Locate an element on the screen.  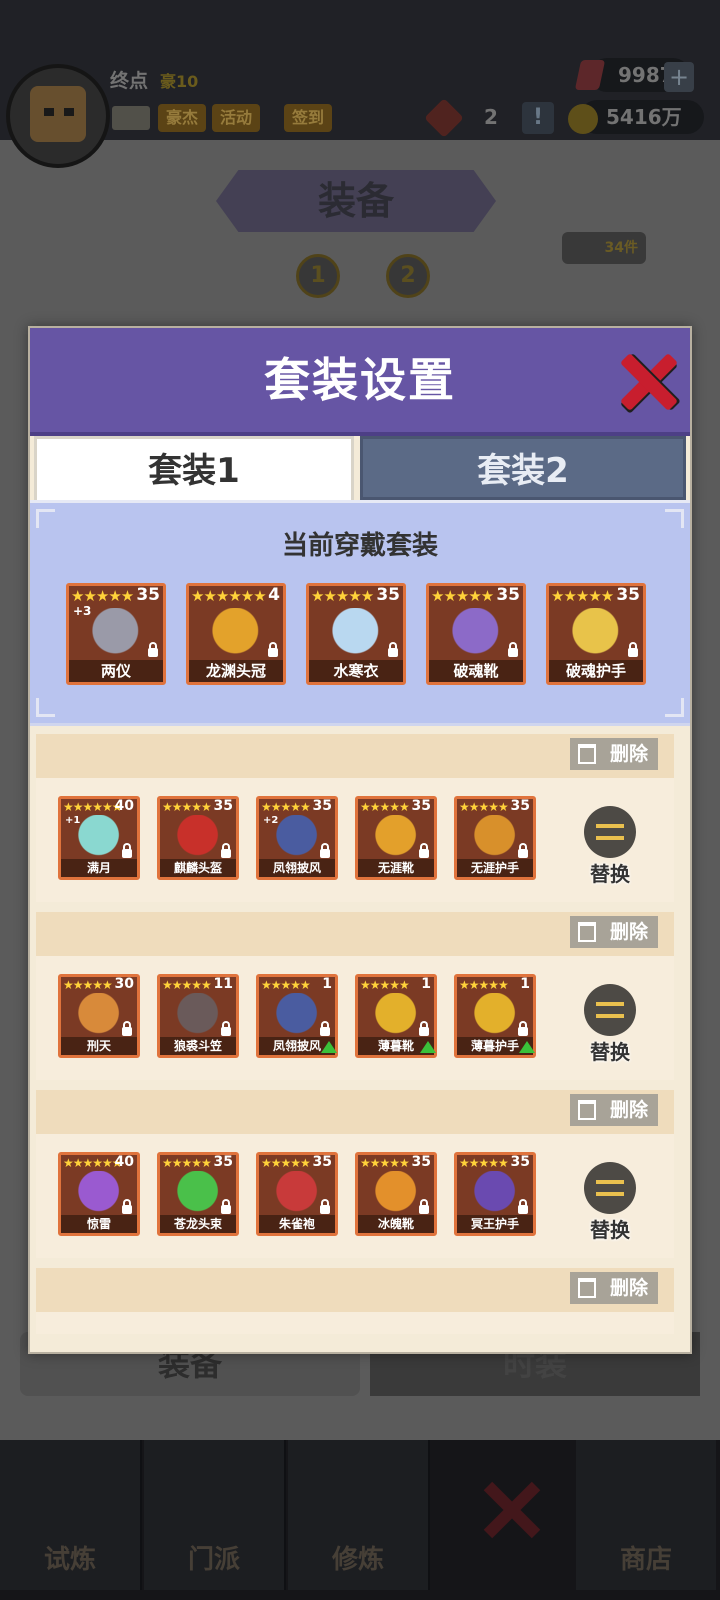
equipment-item: ★★★★★ 35 +2 凤翎披风 is located at coordinates (297, 838).